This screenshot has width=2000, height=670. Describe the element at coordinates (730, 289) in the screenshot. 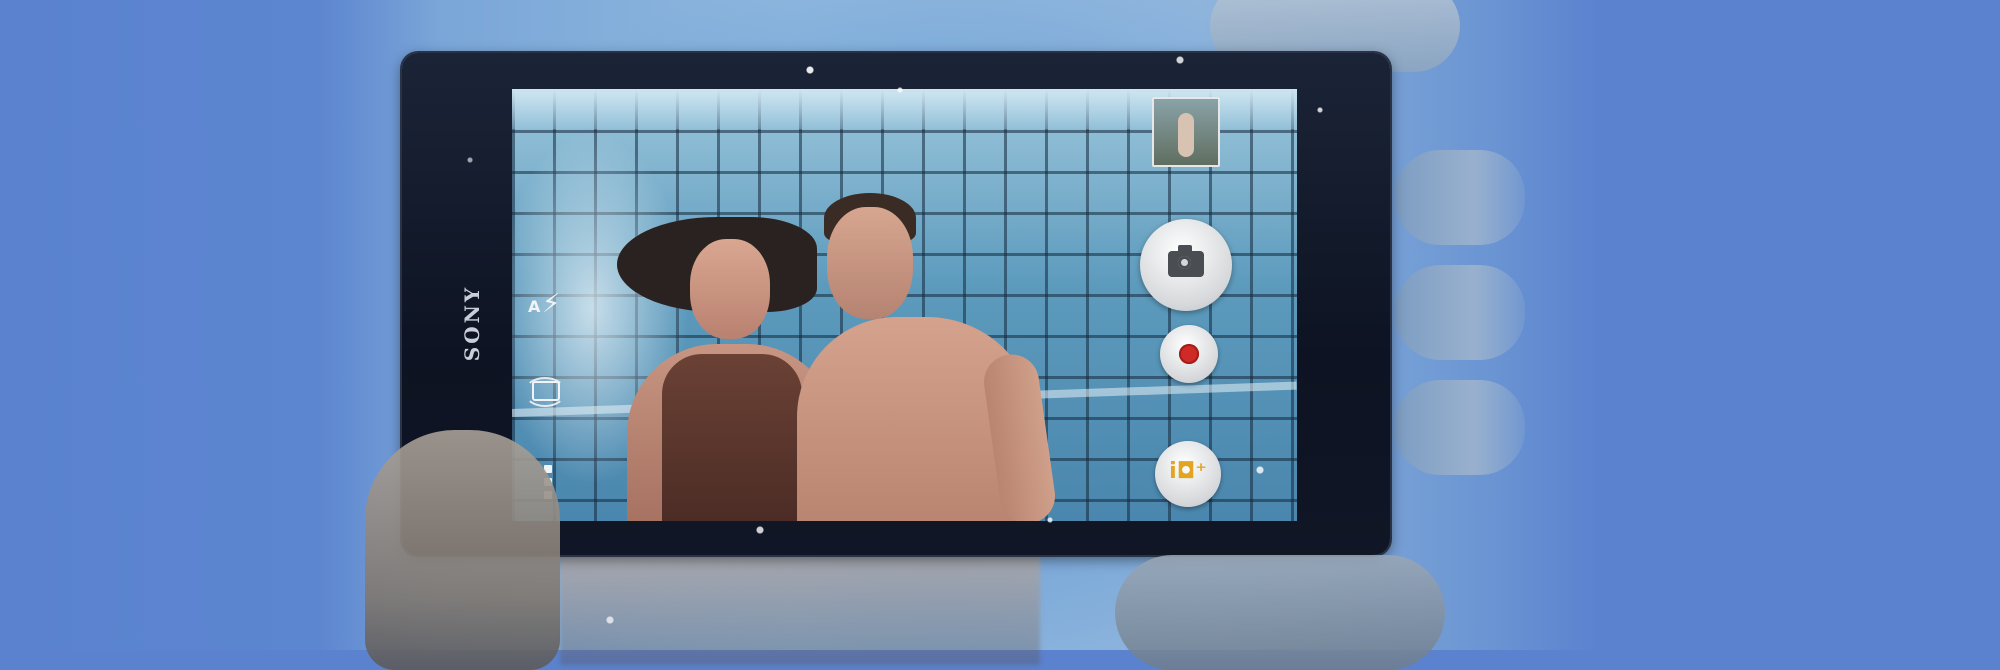

I see `woman-head` at that location.